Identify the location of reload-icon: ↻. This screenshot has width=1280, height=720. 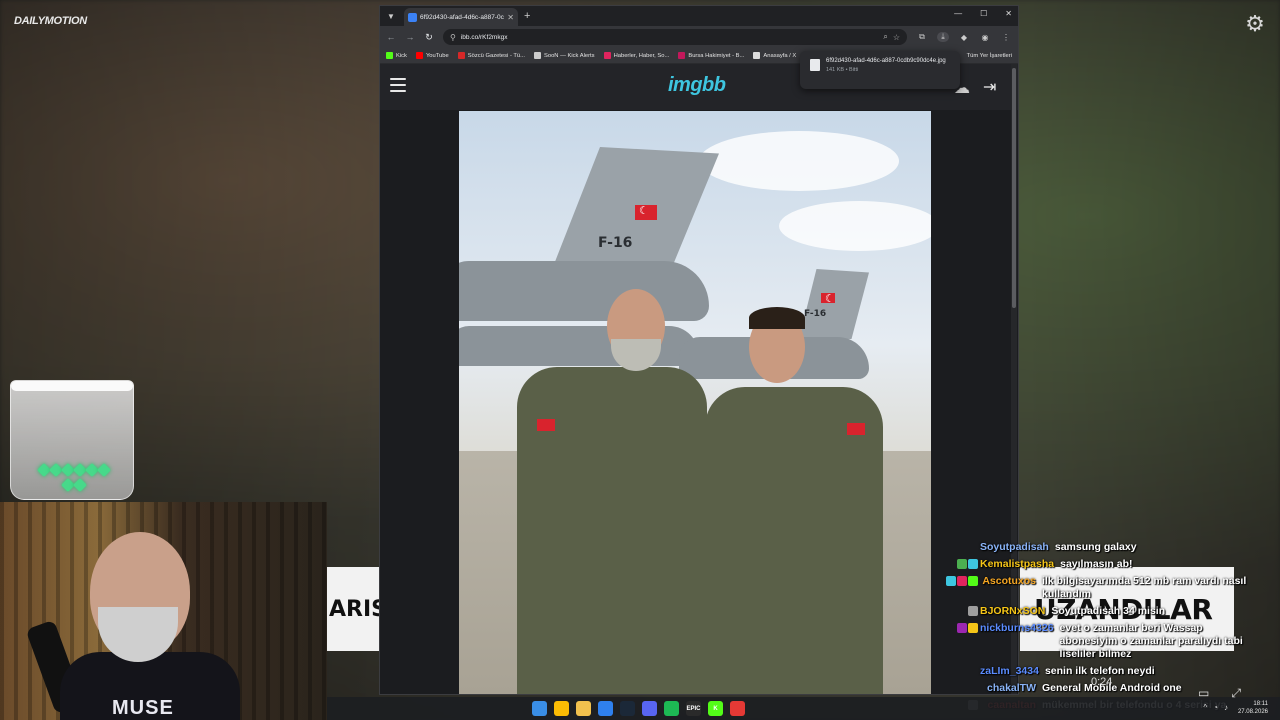
(429, 37).